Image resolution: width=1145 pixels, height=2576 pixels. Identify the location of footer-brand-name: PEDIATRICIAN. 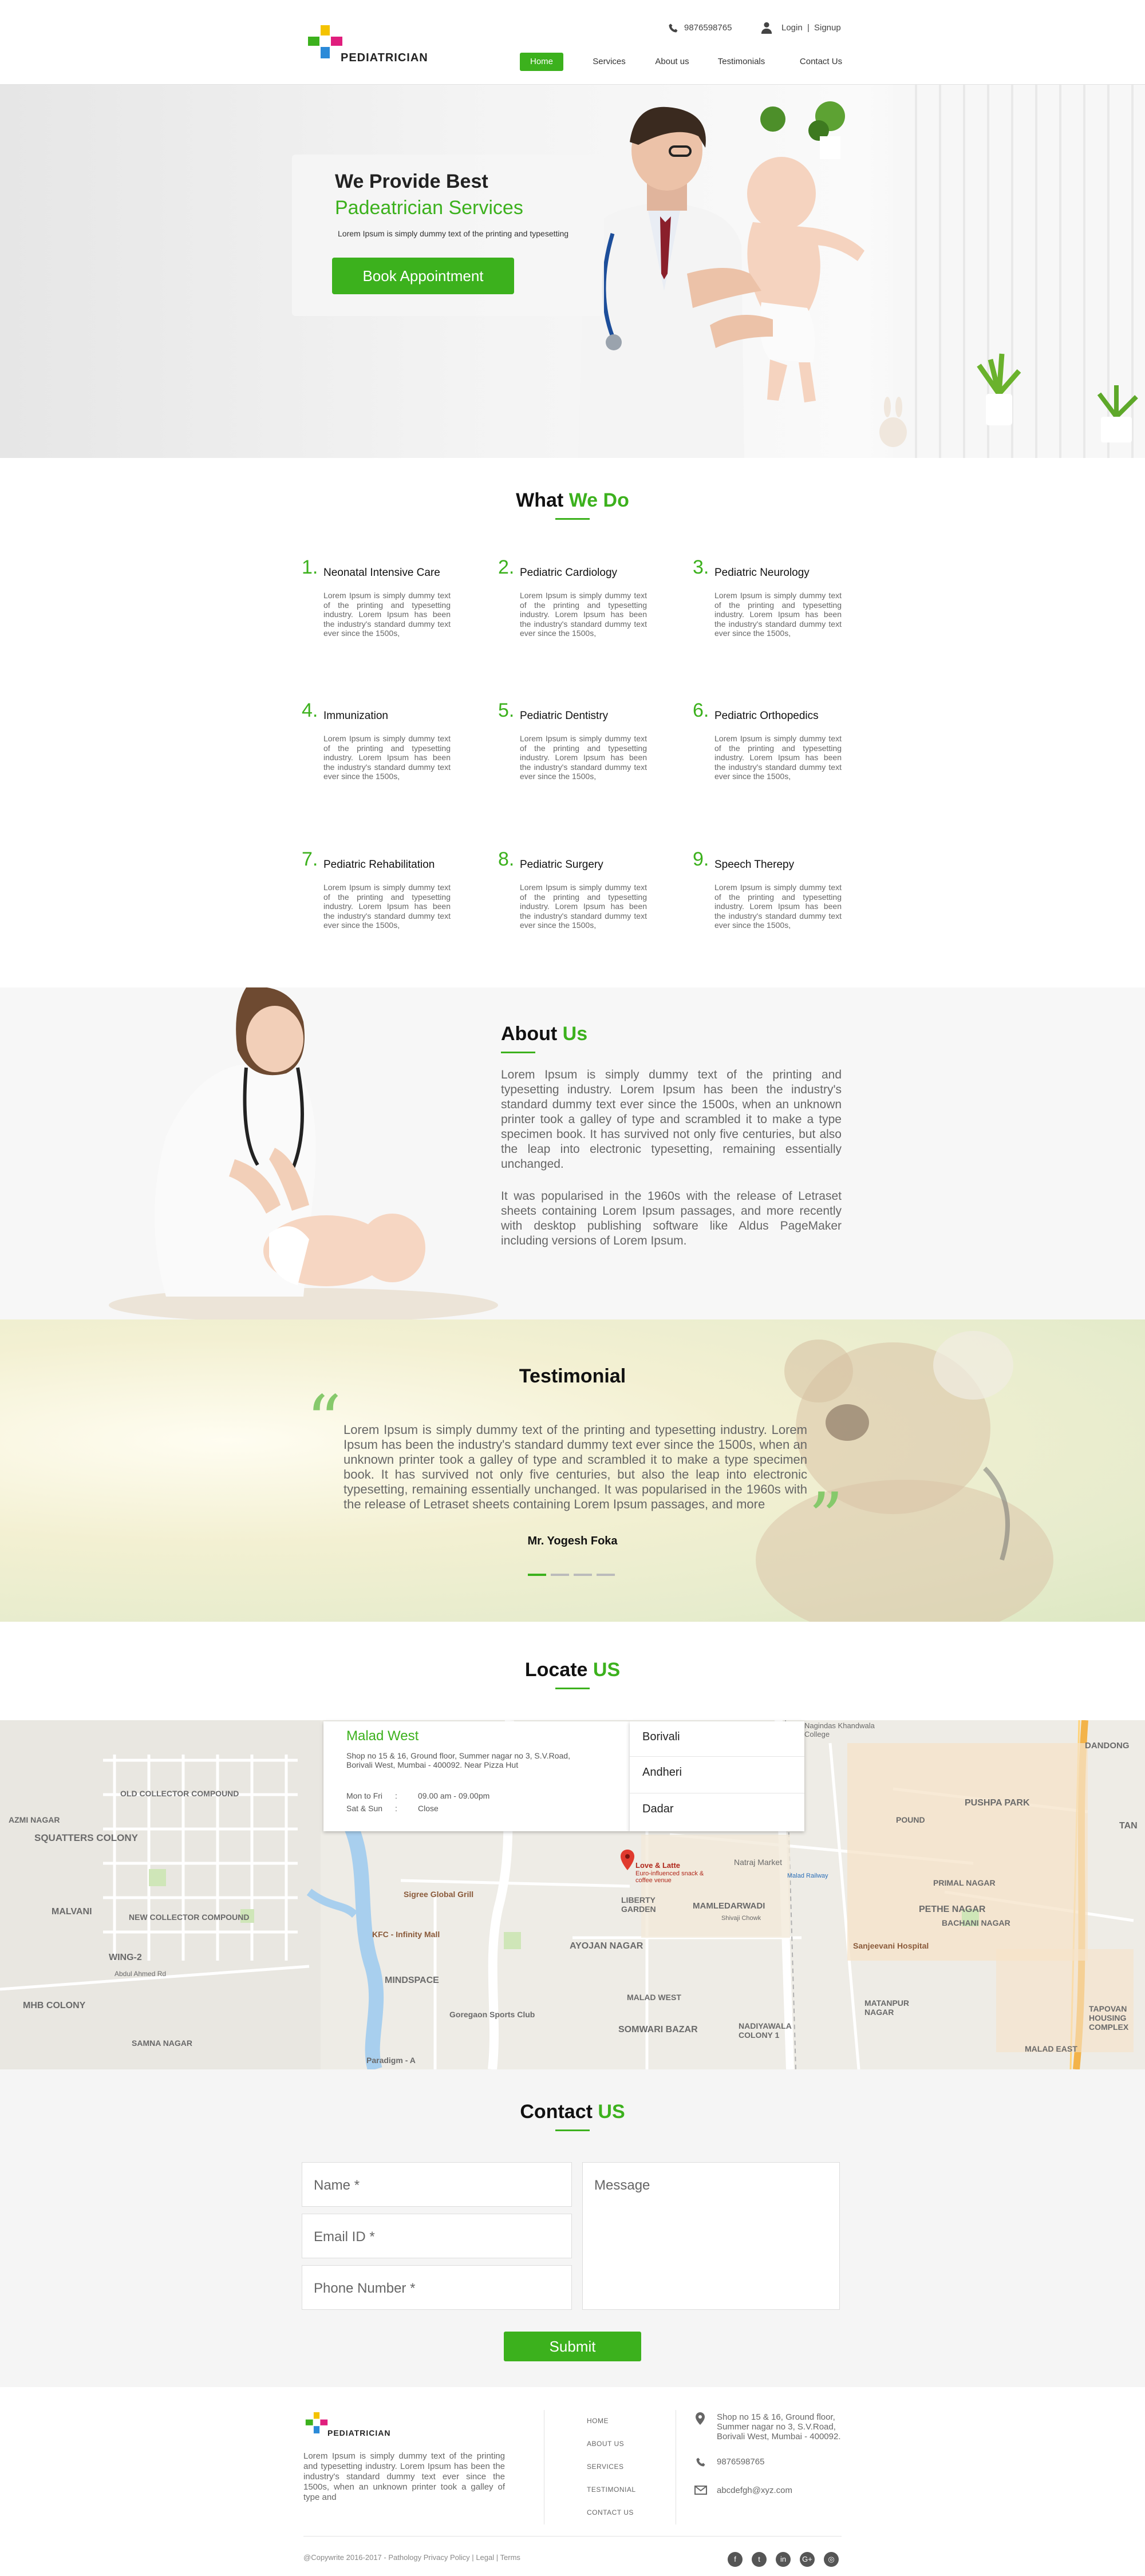
(359, 2432).